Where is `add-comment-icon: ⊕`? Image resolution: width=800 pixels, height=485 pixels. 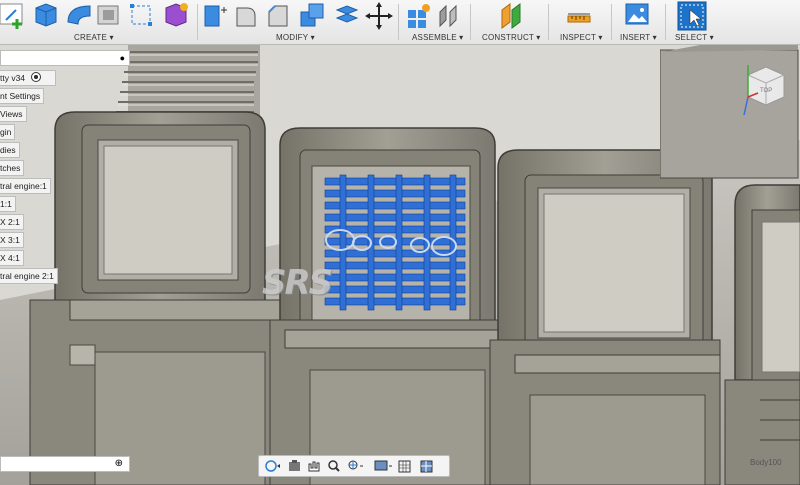
add-comment-icon: ⊕ is located at coordinates (119, 464).